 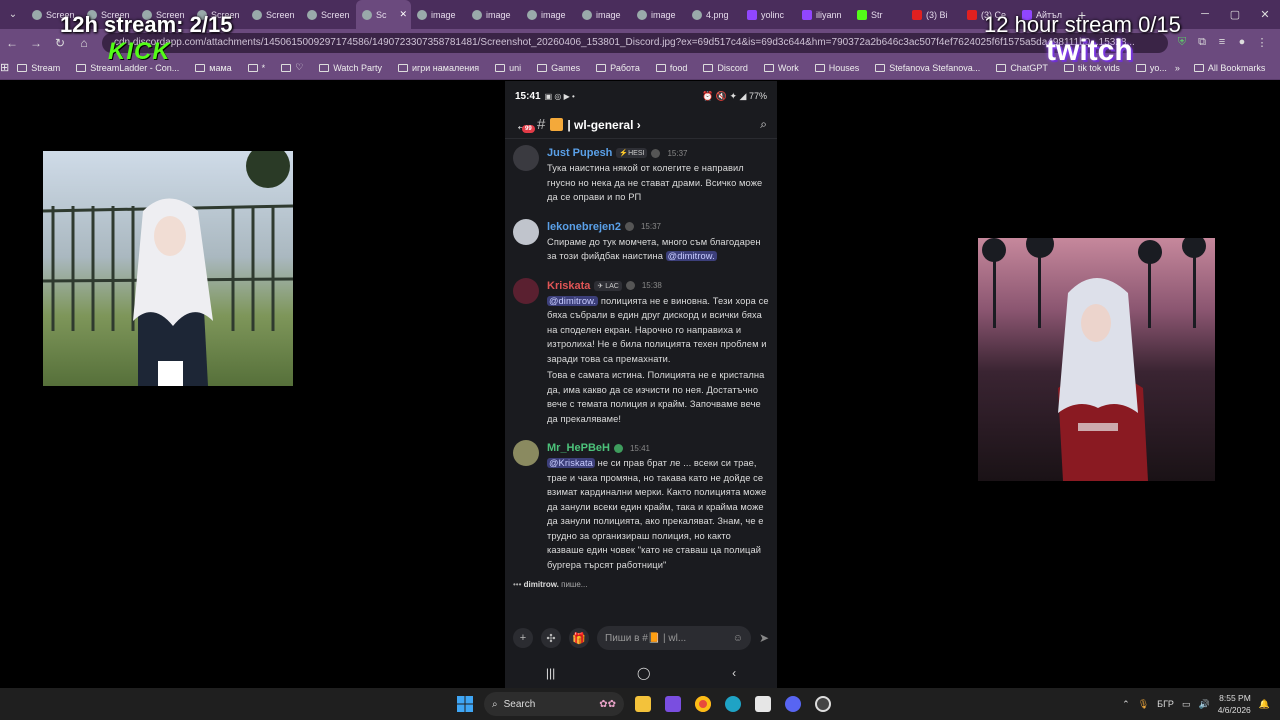 I want to click on channel-name: | wl-general ›, so click(x=603, y=125).